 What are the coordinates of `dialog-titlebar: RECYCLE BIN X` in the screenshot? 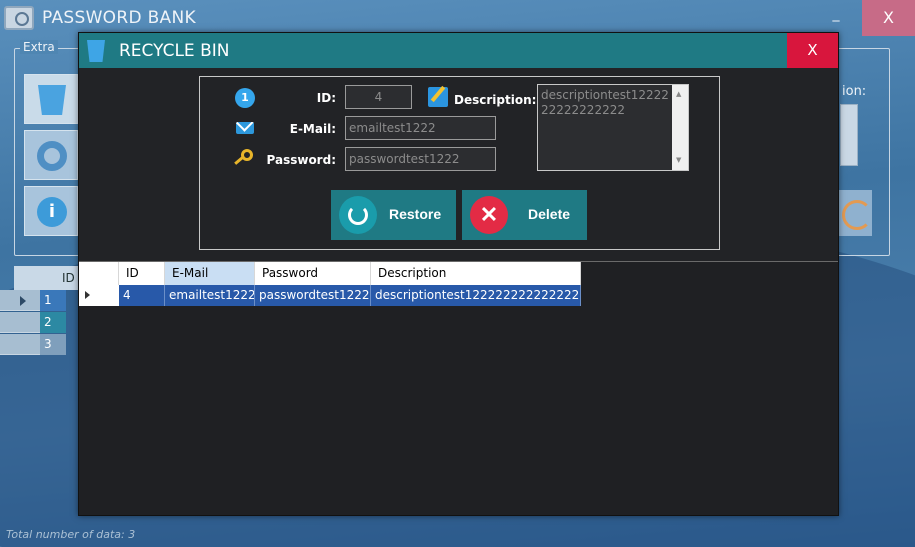 It's located at (458, 50).